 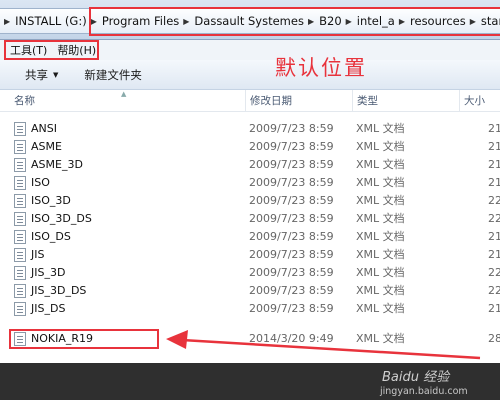 What do you see at coordinates (250, 75) in the screenshot?
I see `command-toolbar: 共享 ▼ 新建文件夹` at bounding box center [250, 75].